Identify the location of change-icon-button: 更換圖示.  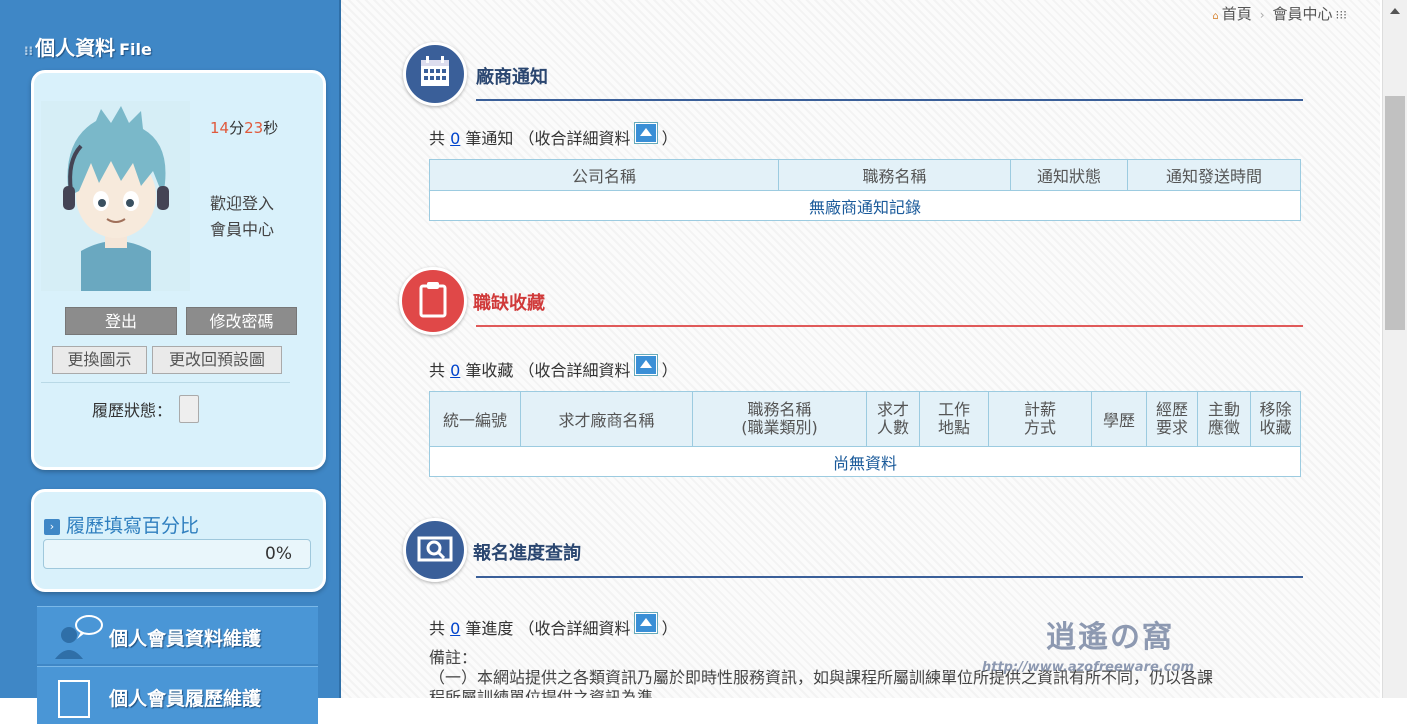
(99, 360).